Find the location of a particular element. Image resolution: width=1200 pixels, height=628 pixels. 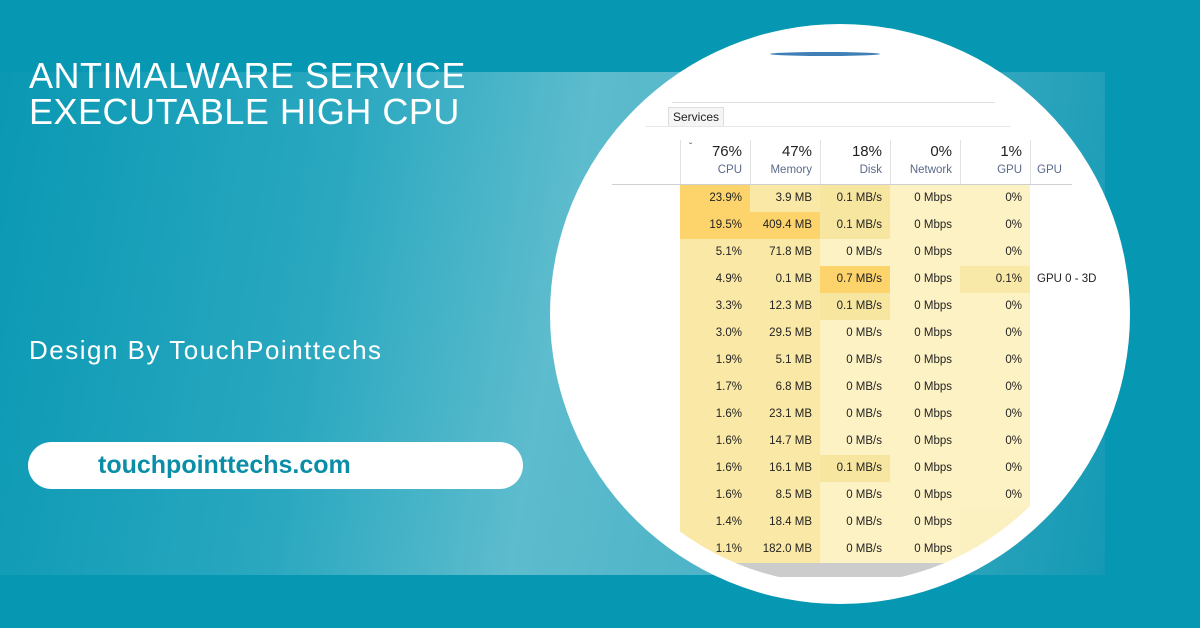

column-label: Disk is located at coordinates (870, 170).